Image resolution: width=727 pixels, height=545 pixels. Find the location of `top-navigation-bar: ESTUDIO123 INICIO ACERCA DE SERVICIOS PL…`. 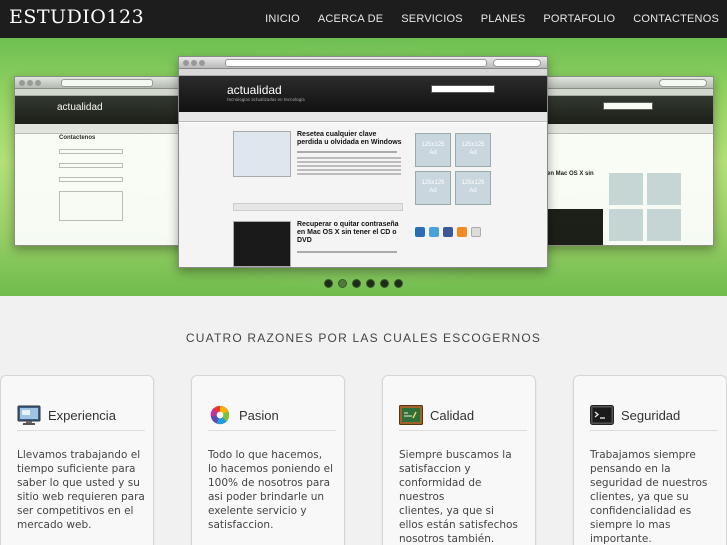

top-navigation-bar: ESTUDIO123 INICIO ACERCA DE SERVICIOS PL… is located at coordinates (363, 19).